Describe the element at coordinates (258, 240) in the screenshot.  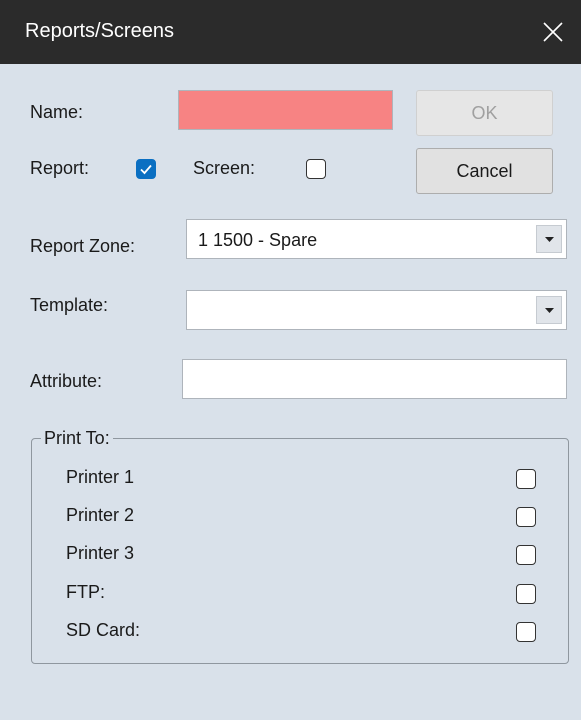
I see `report-zone-value: 1 1500 - Spare` at that location.